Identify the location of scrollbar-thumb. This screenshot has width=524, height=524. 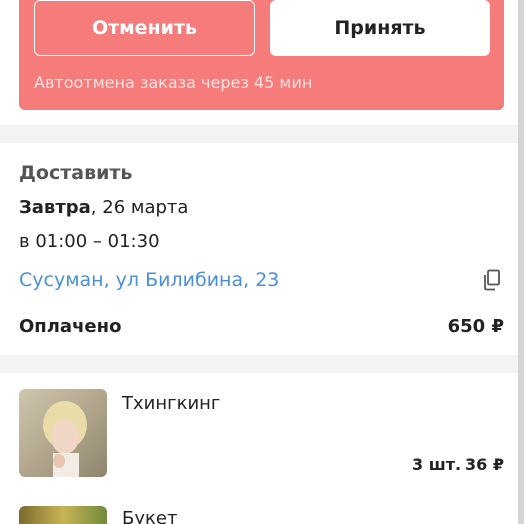
(521, 262).